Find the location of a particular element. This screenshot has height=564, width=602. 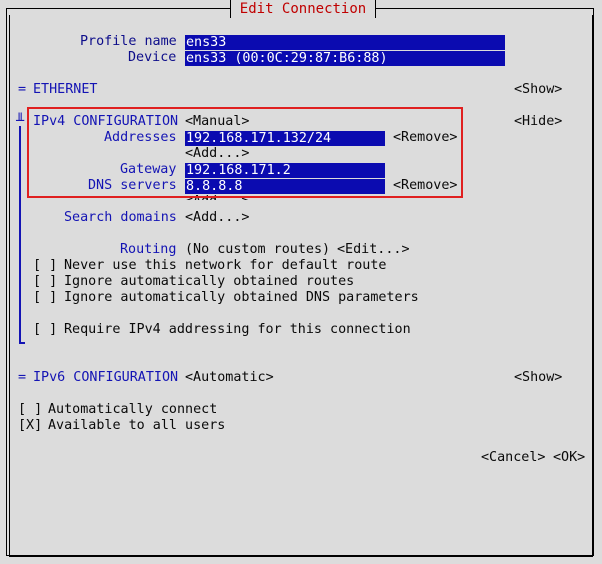

profile-name-field: ens33 is located at coordinates (345, 42).